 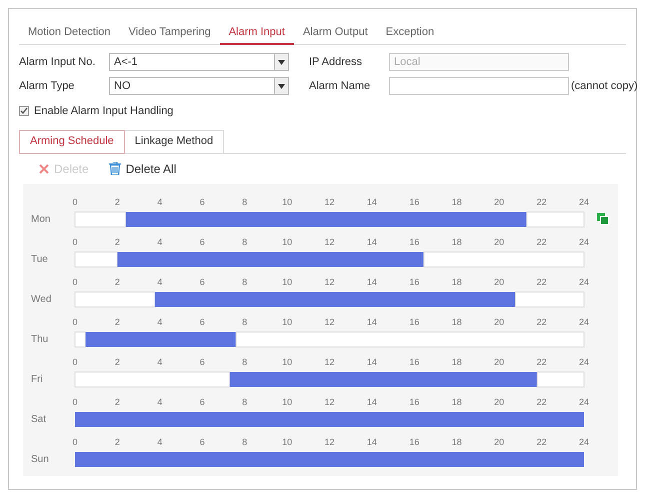 I want to click on tab: Arming Schedule, so click(x=72, y=142).